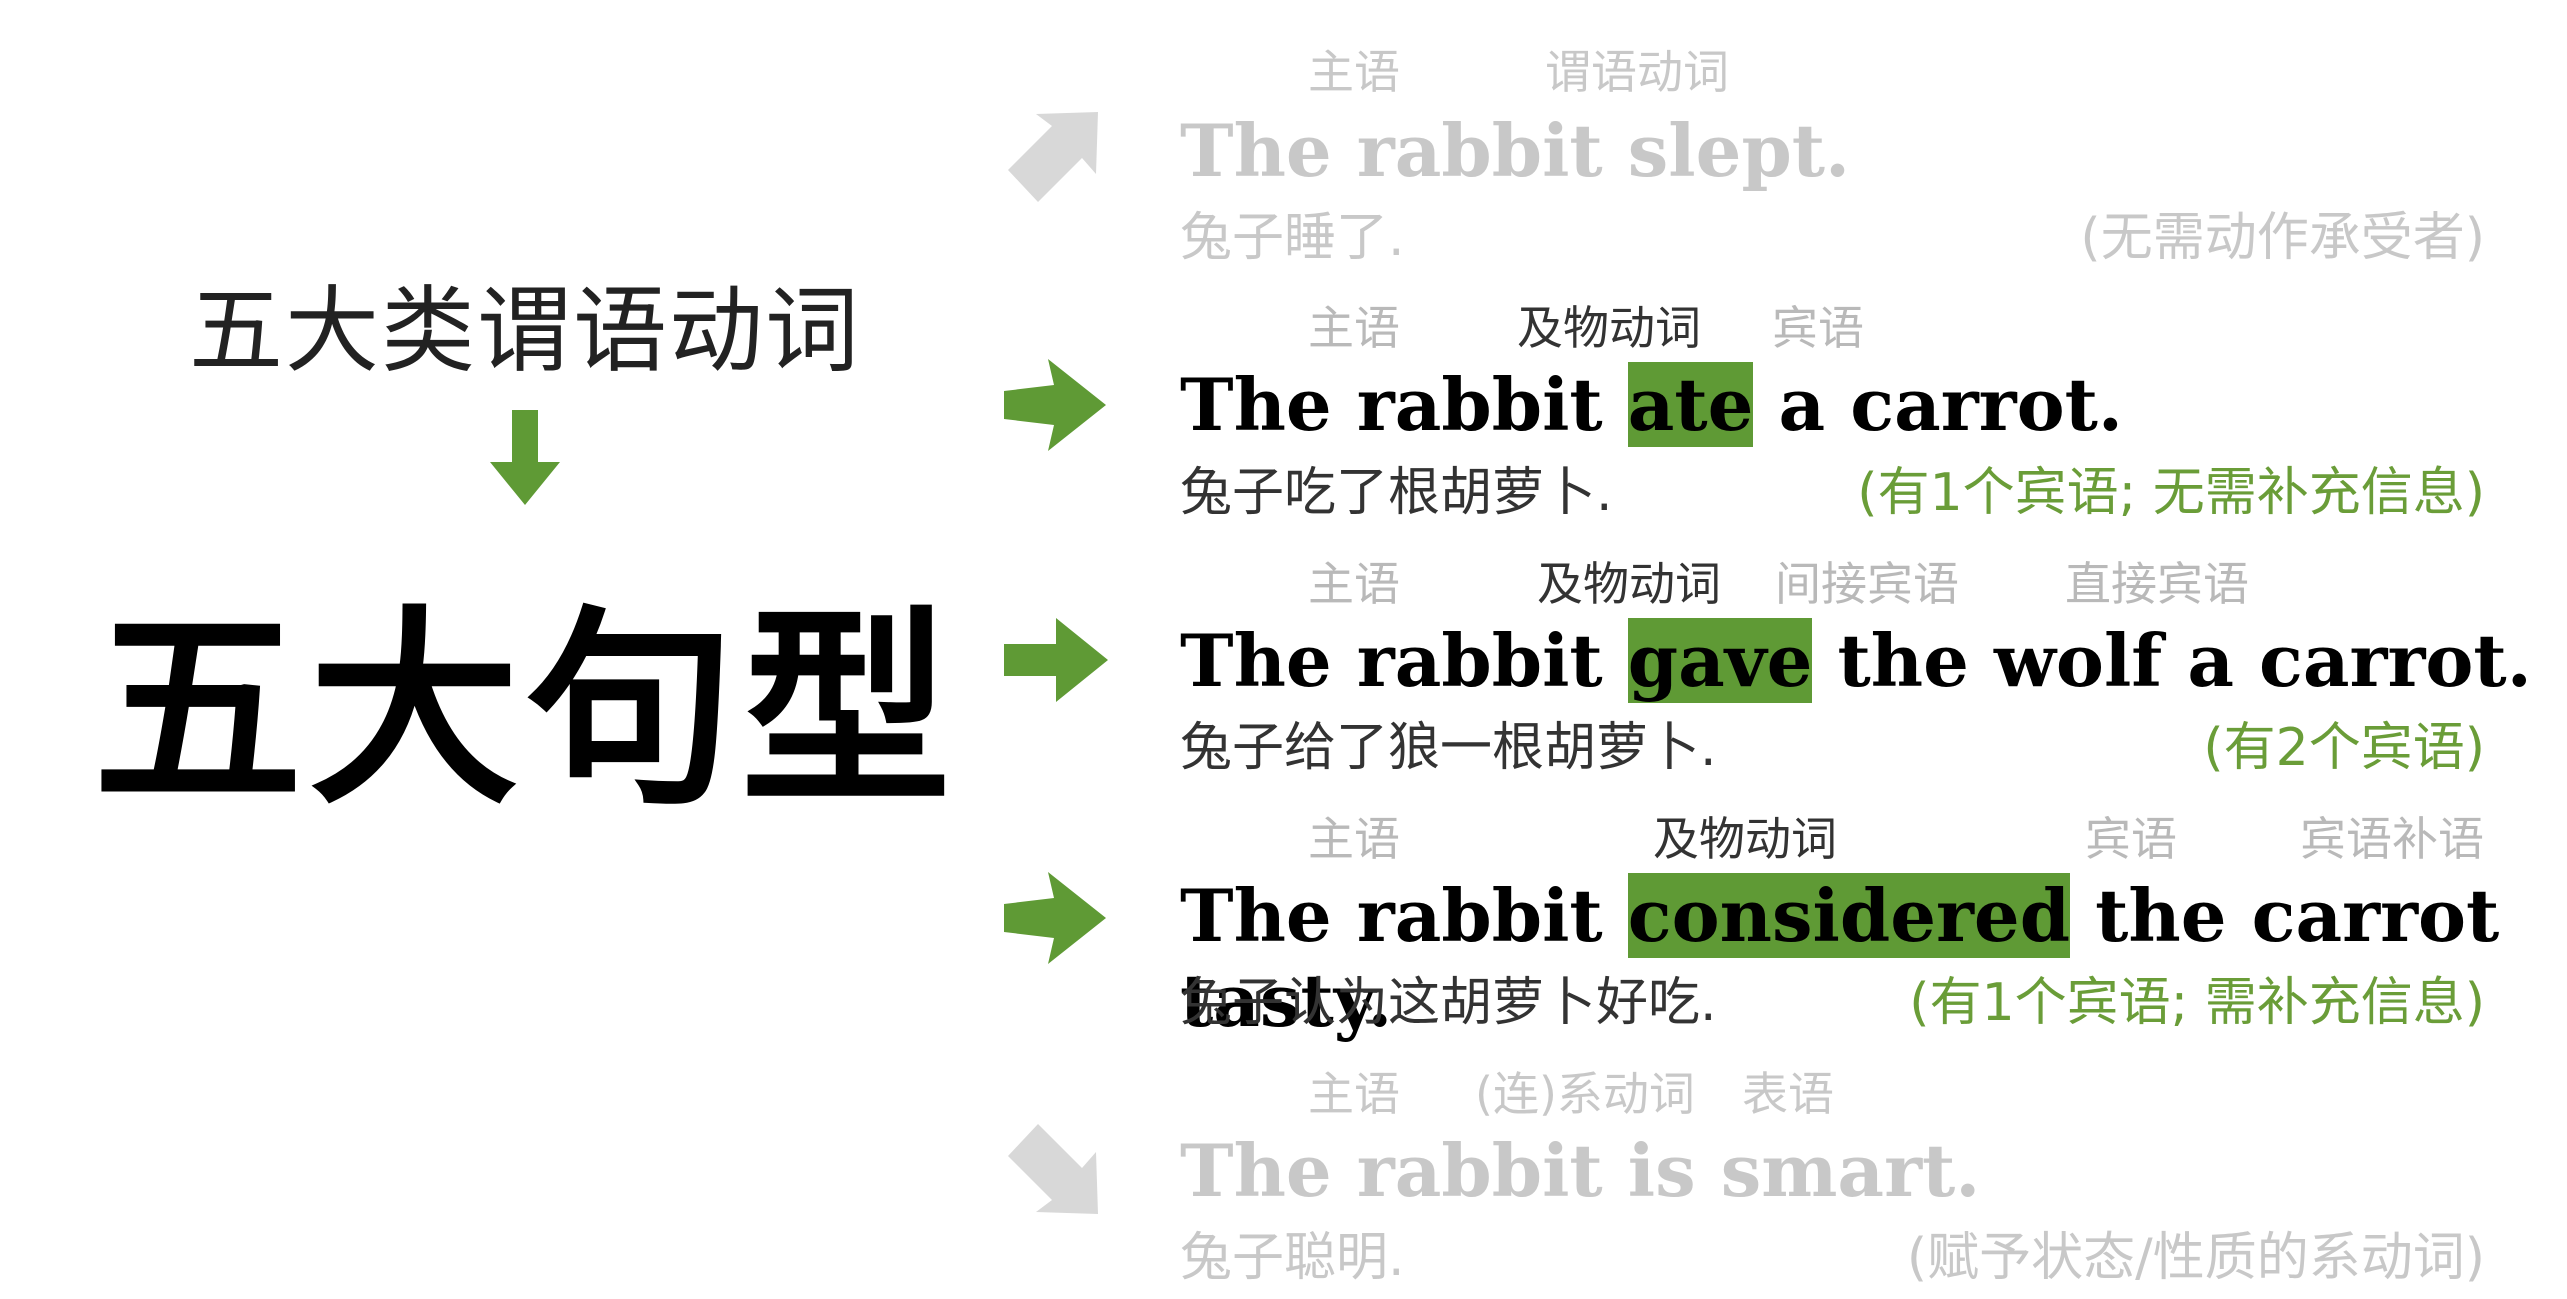 The height and width of the screenshot is (1299, 2567). Describe the element at coordinates (1053, 1169) in the screenshot. I see `arrow-down-right-icon` at that location.